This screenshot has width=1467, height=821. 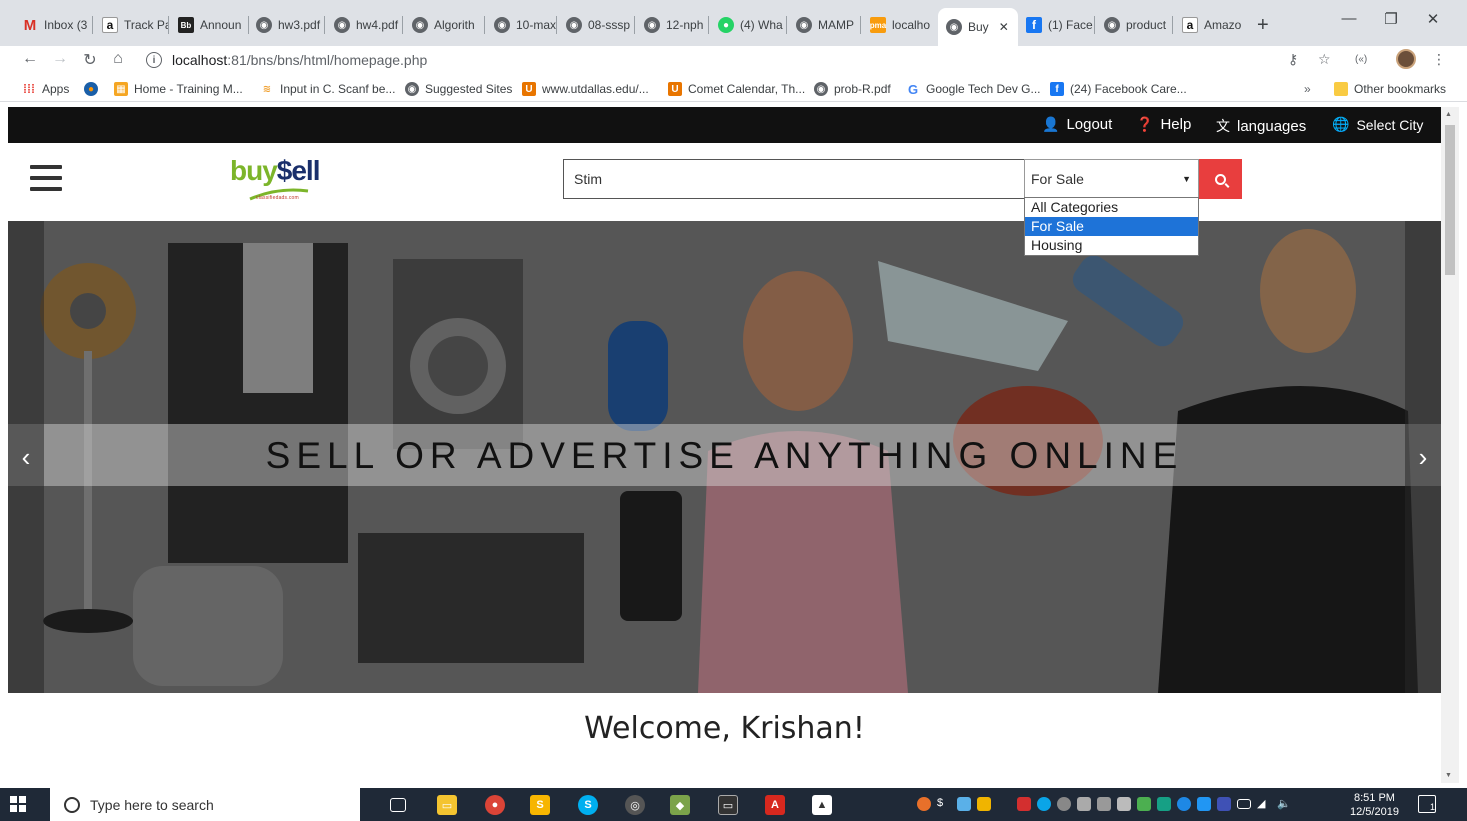 I want to click on carousel-prev-button: ‹, so click(x=26, y=457).